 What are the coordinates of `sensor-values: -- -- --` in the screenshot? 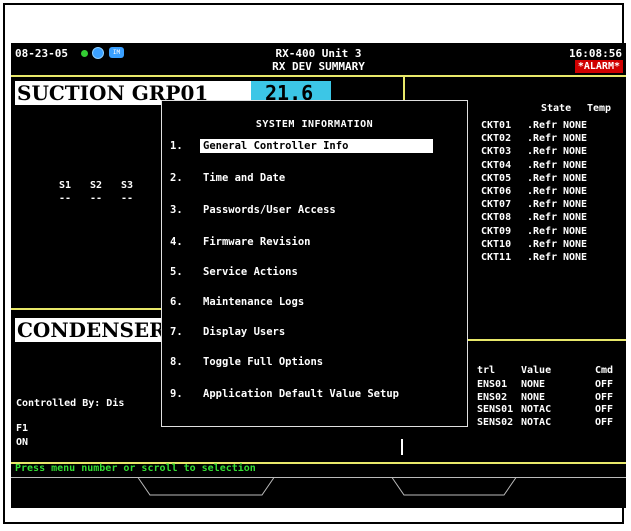 It's located at (105, 198).